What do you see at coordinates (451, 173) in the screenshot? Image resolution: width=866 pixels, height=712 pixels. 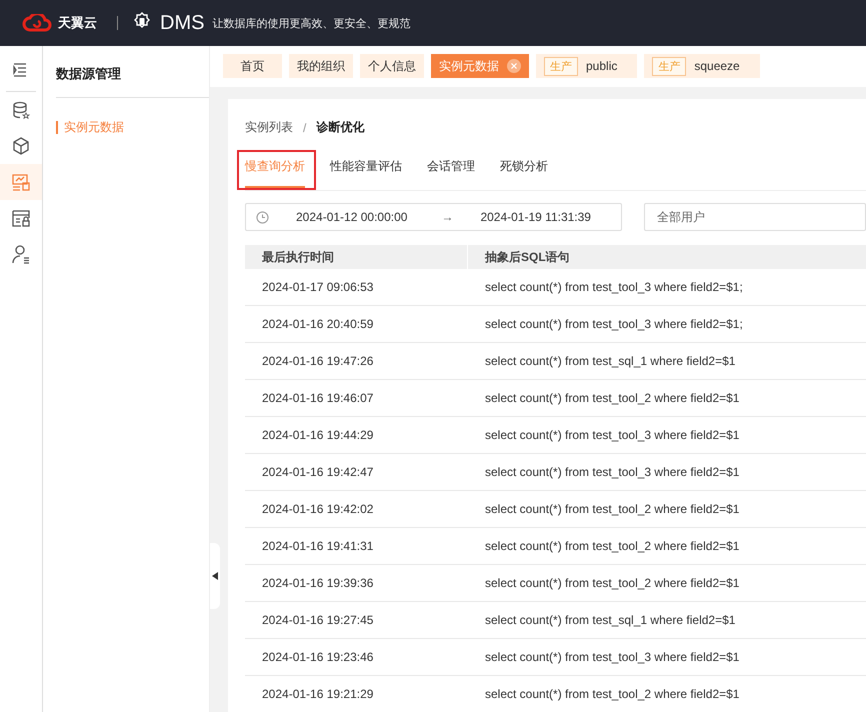 I see `tab: 会话管理` at bounding box center [451, 173].